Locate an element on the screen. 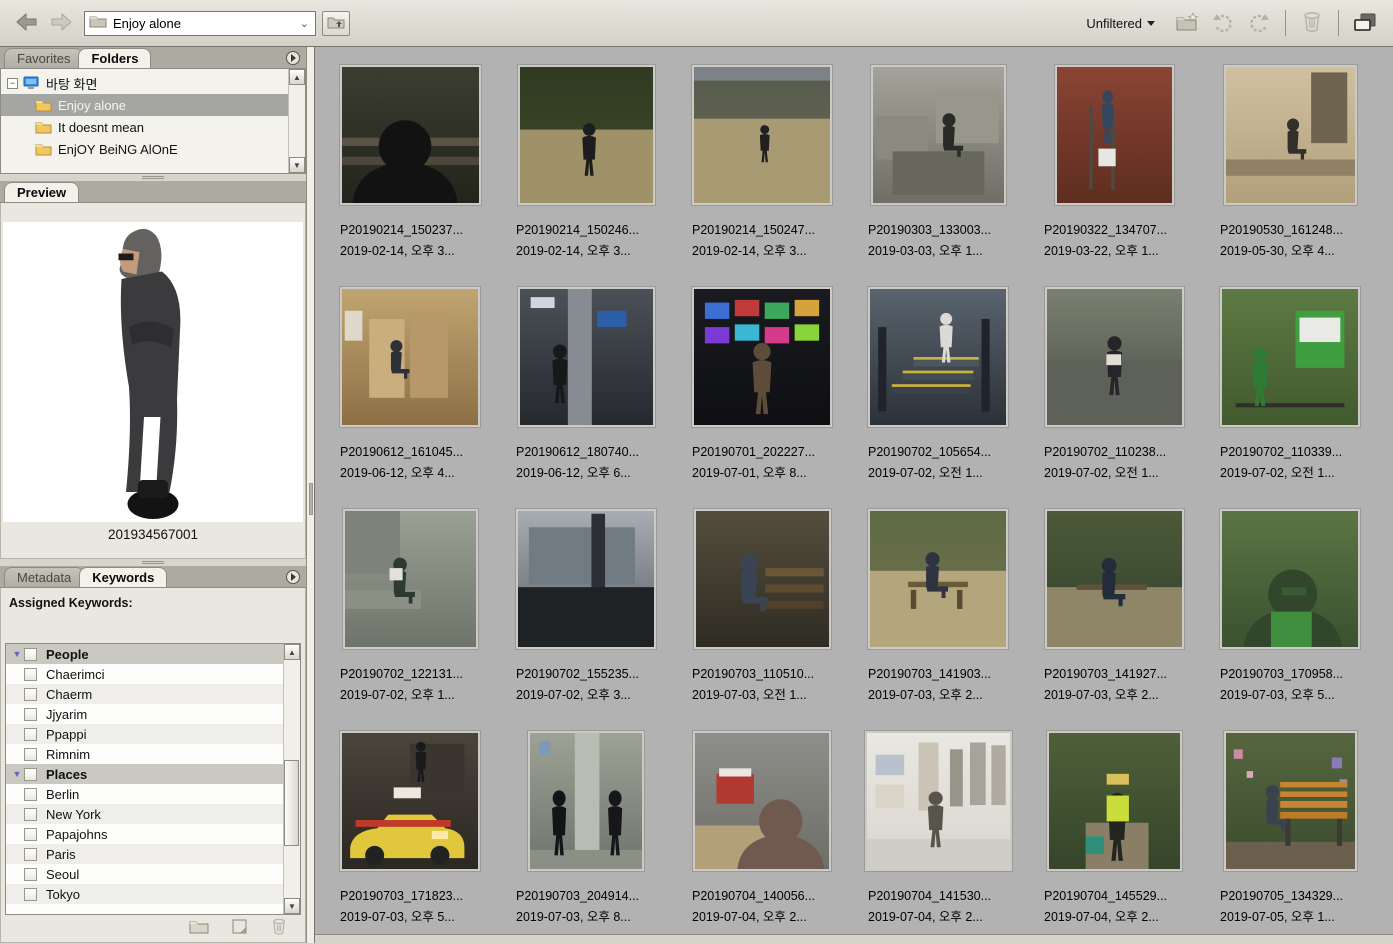 This screenshot has width=1393, height=944. forward-arrow-icon is located at coordinates (61, 23).